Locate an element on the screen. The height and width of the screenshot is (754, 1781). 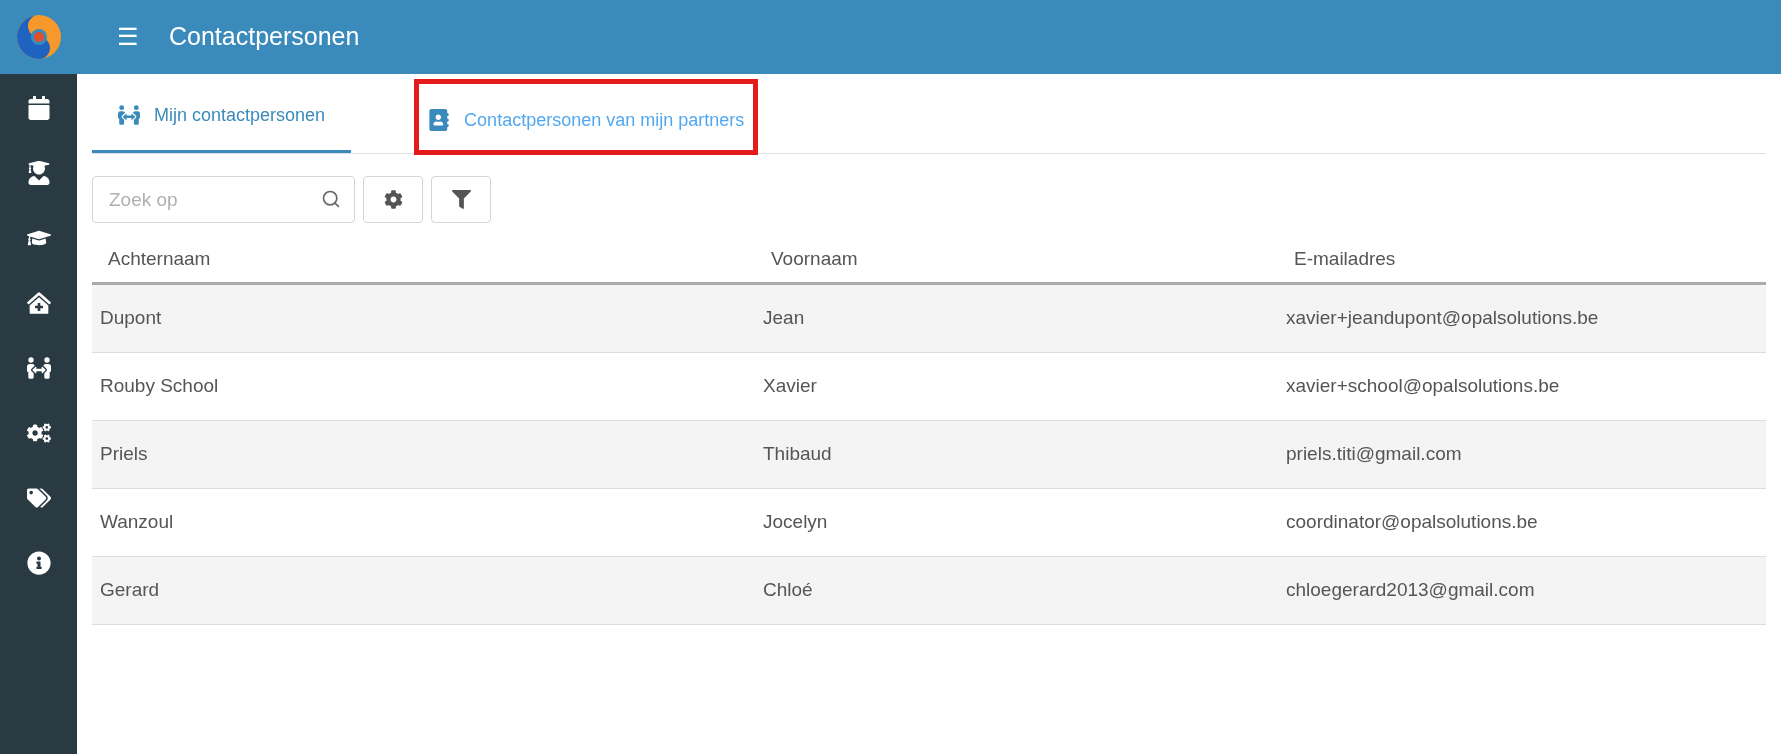
gear-icon is located at coordinates (393, 199).